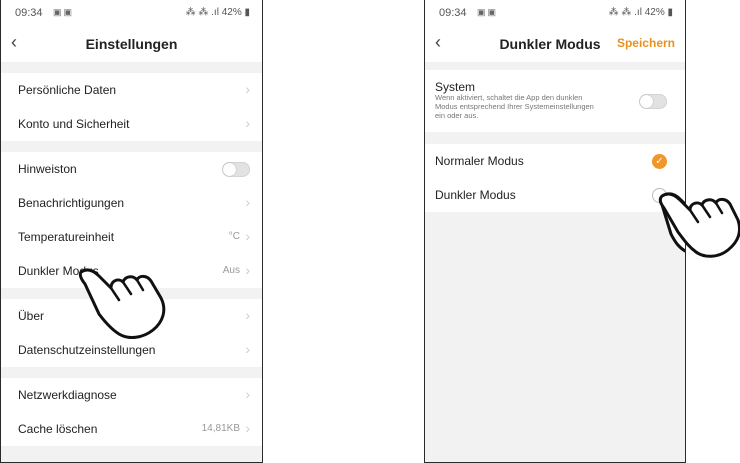  I want to click on option-label: Dunkler Modus, so click(475, 195).